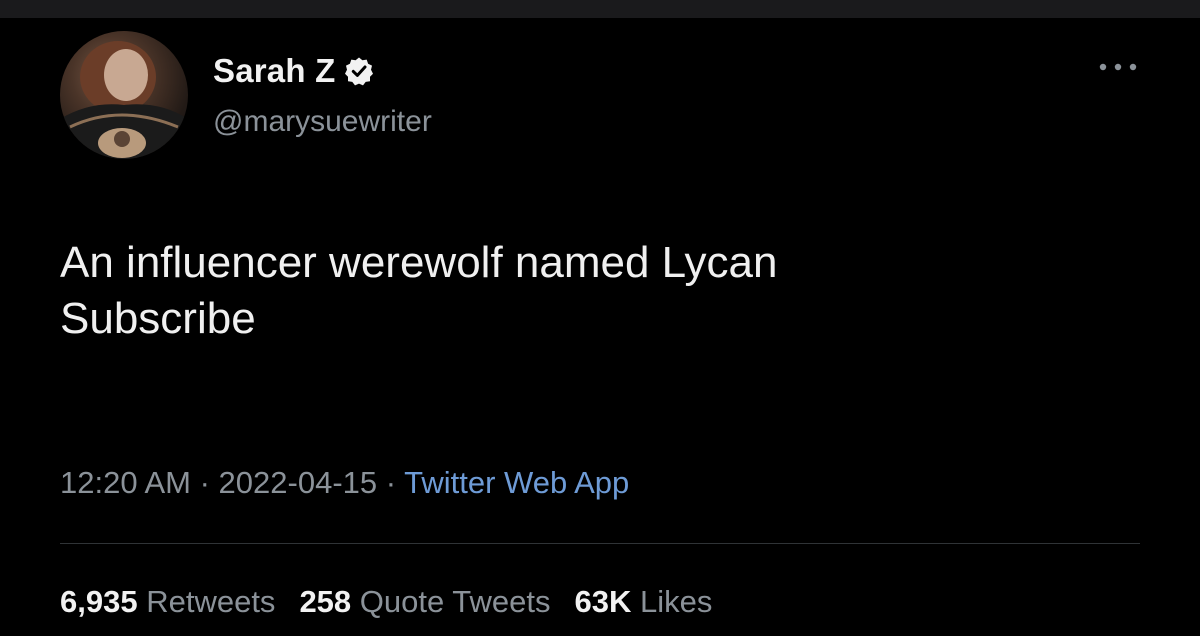 This screenshot has height=636, width=1200. I want to click on retweets-stat: 6,935 Retweets, so click(167, 601).